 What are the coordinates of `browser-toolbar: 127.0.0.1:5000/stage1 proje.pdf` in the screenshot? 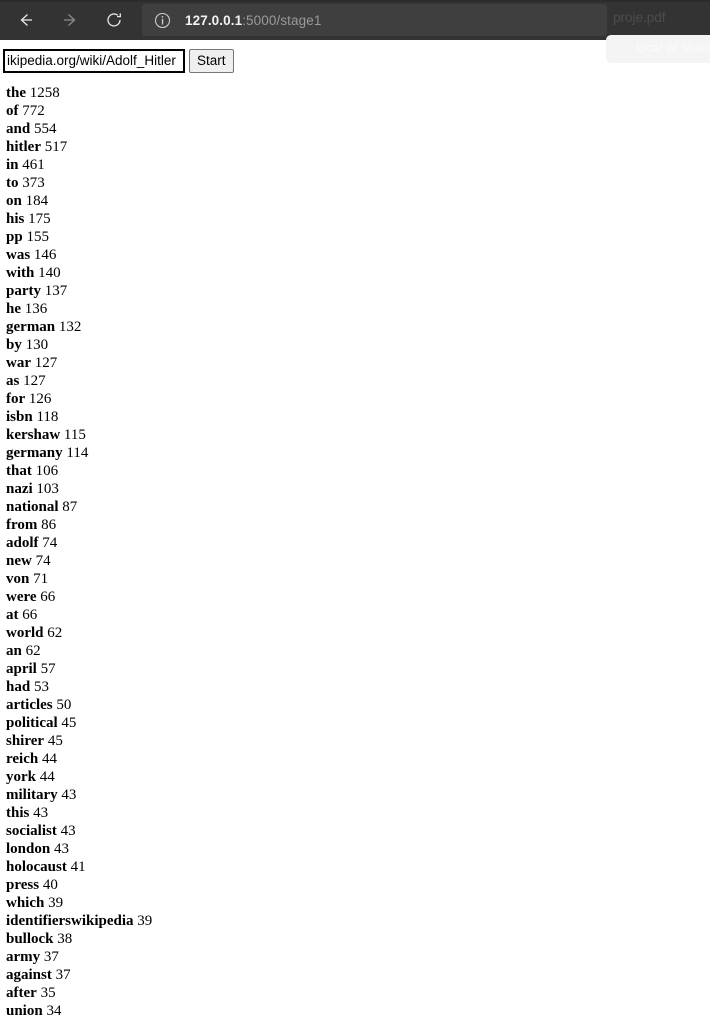 It's located at (355, 20).